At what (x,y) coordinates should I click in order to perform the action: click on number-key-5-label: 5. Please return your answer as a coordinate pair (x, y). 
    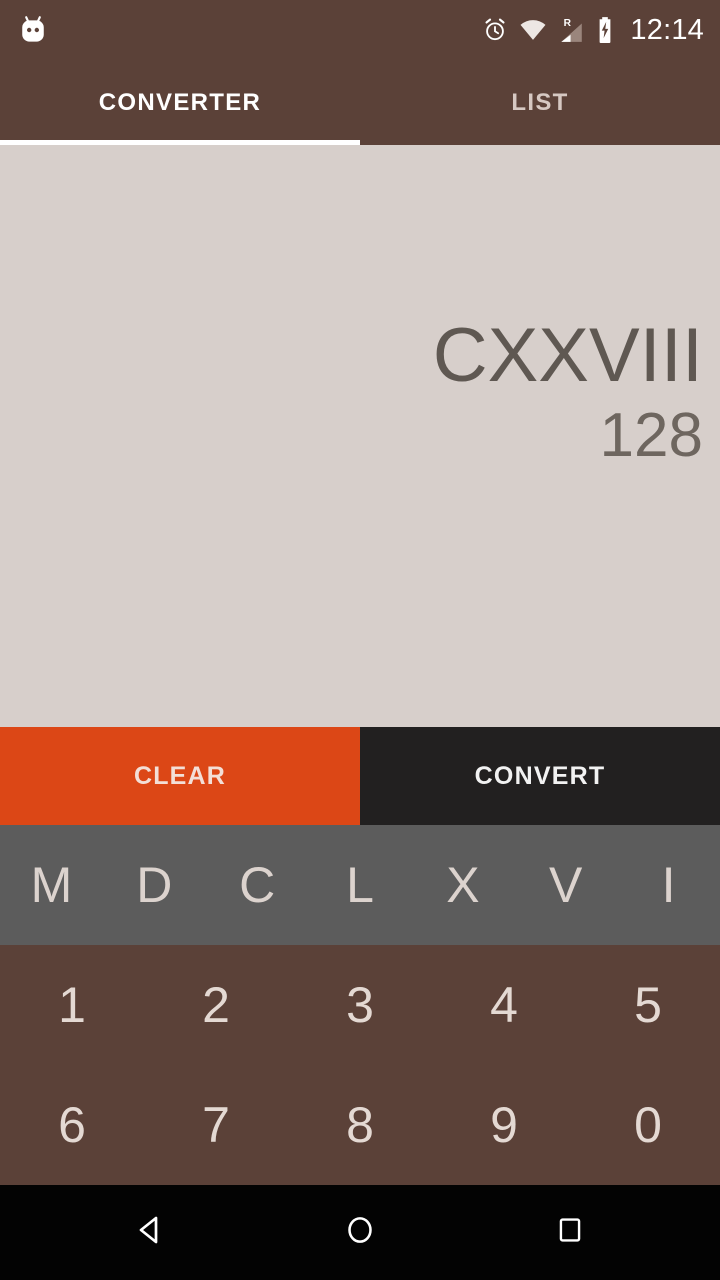
    Looking at the image, I should click on (648, 1005).